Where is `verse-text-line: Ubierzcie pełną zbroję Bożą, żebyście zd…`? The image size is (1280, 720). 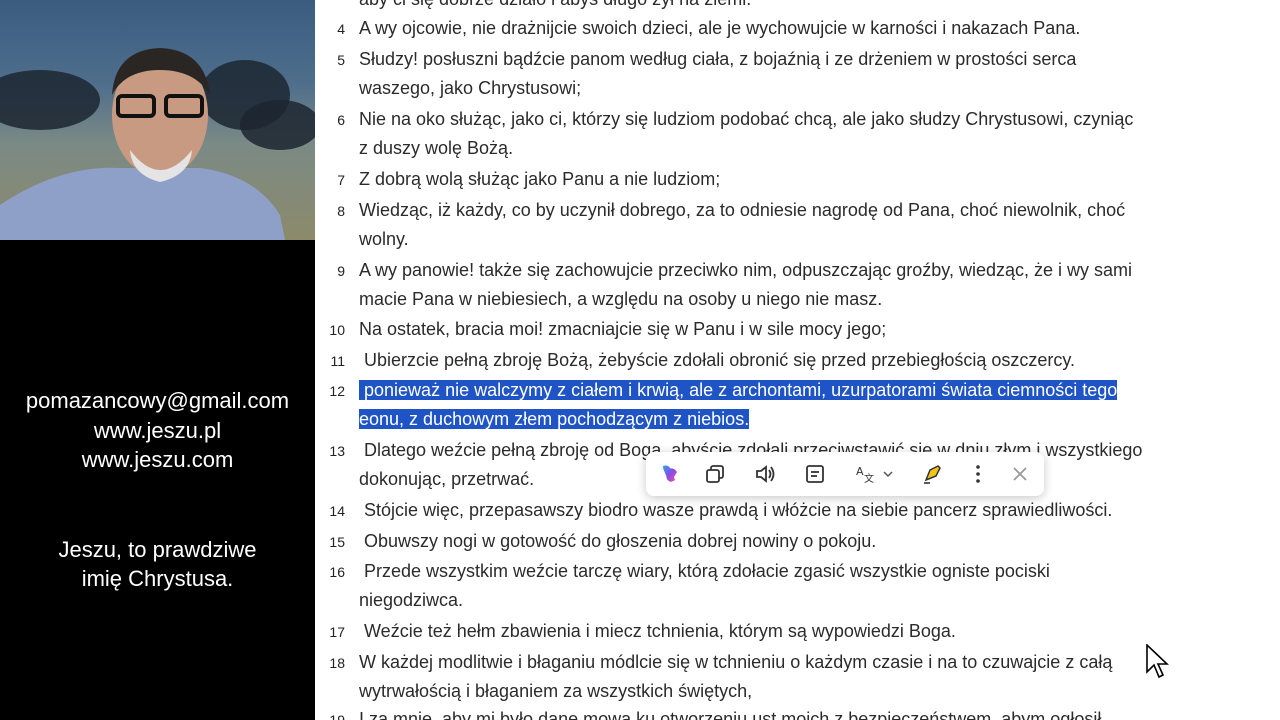
verse-text-line: Ubierzcie pełną zbroję Bożą, żebyście zd… is located at coordinates (717, 360).